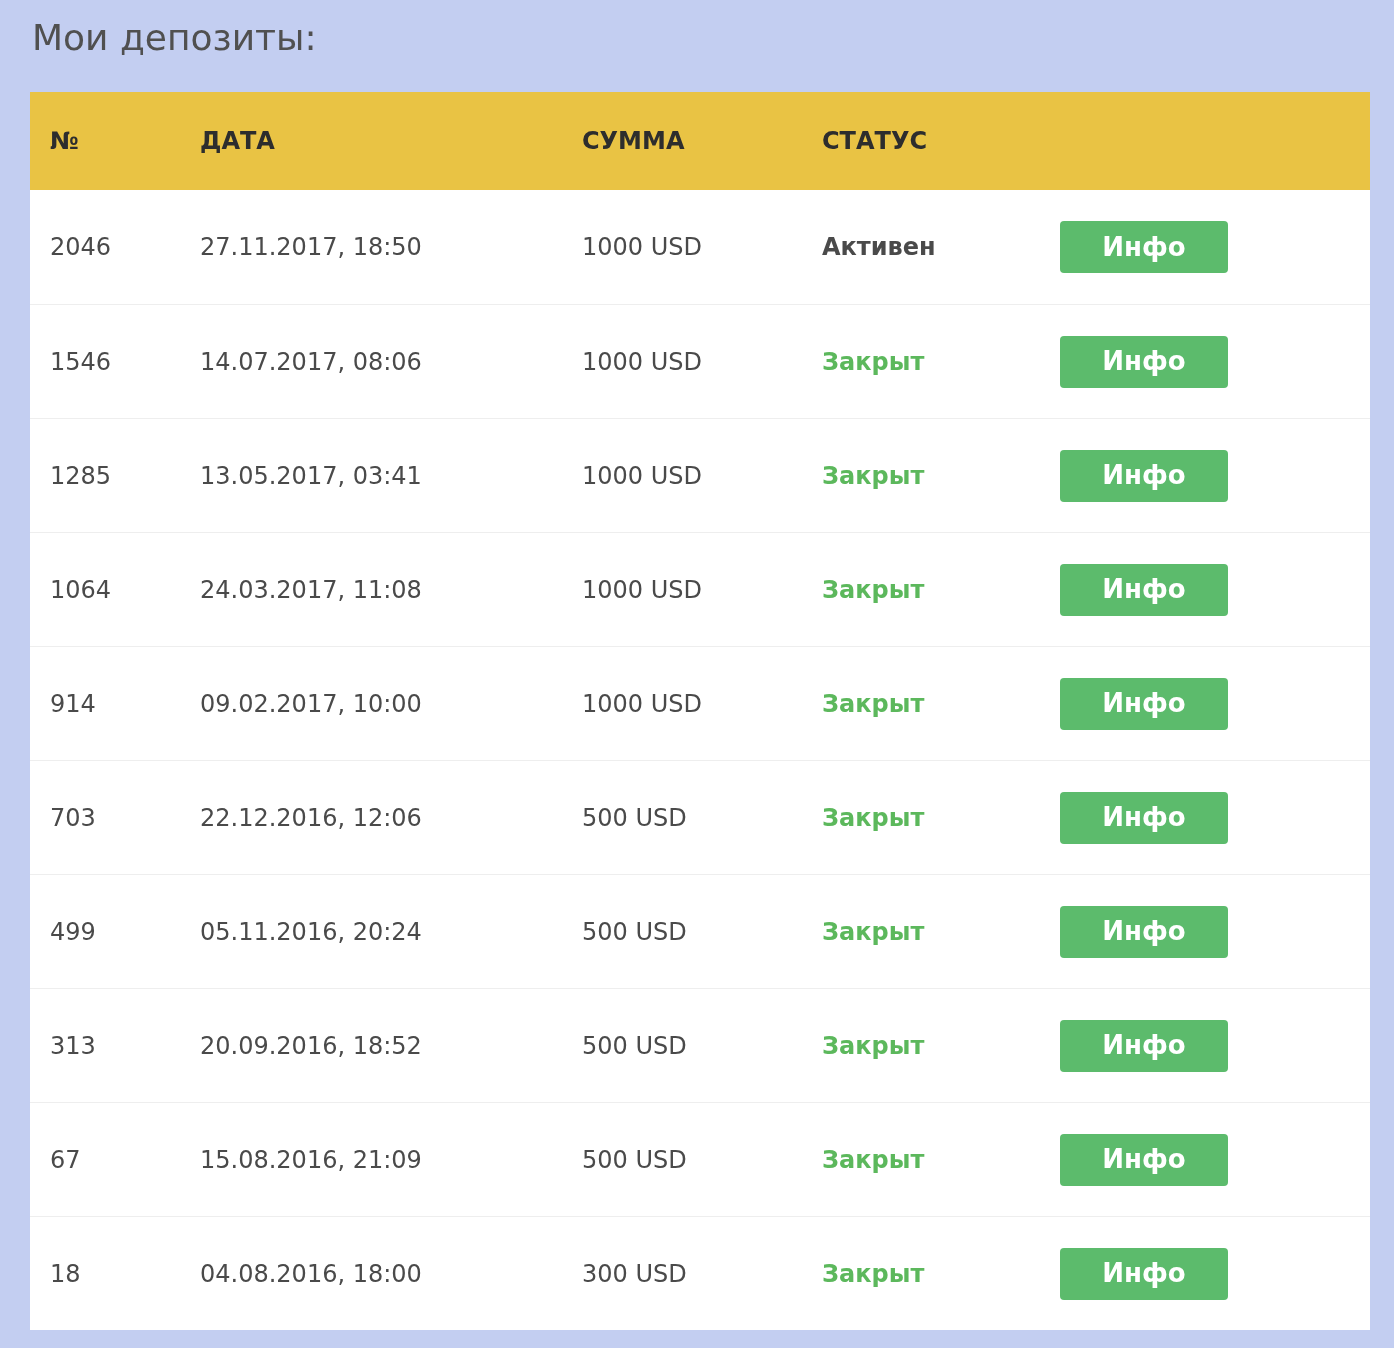  I want to click on table-cell: 1285, so click(81, 475).